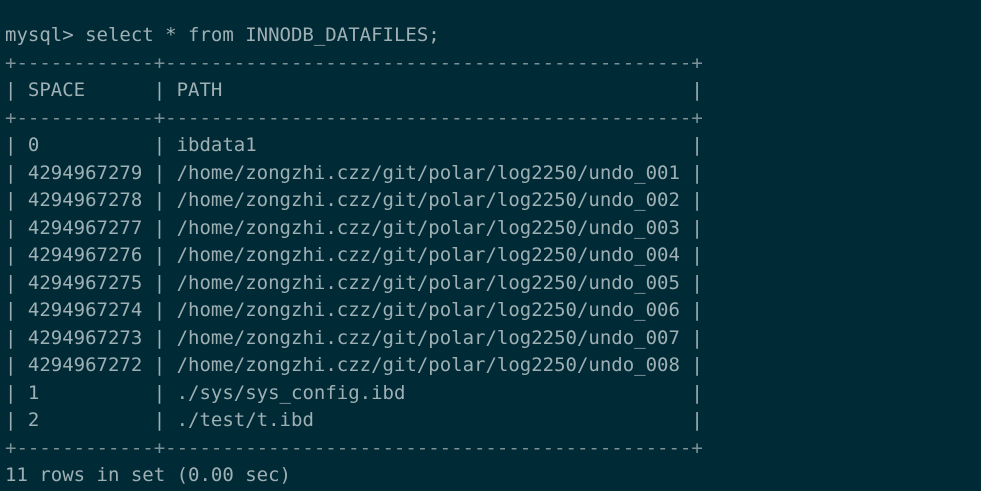  I want to click on cell-space: 4294967272, so click(85, 365).